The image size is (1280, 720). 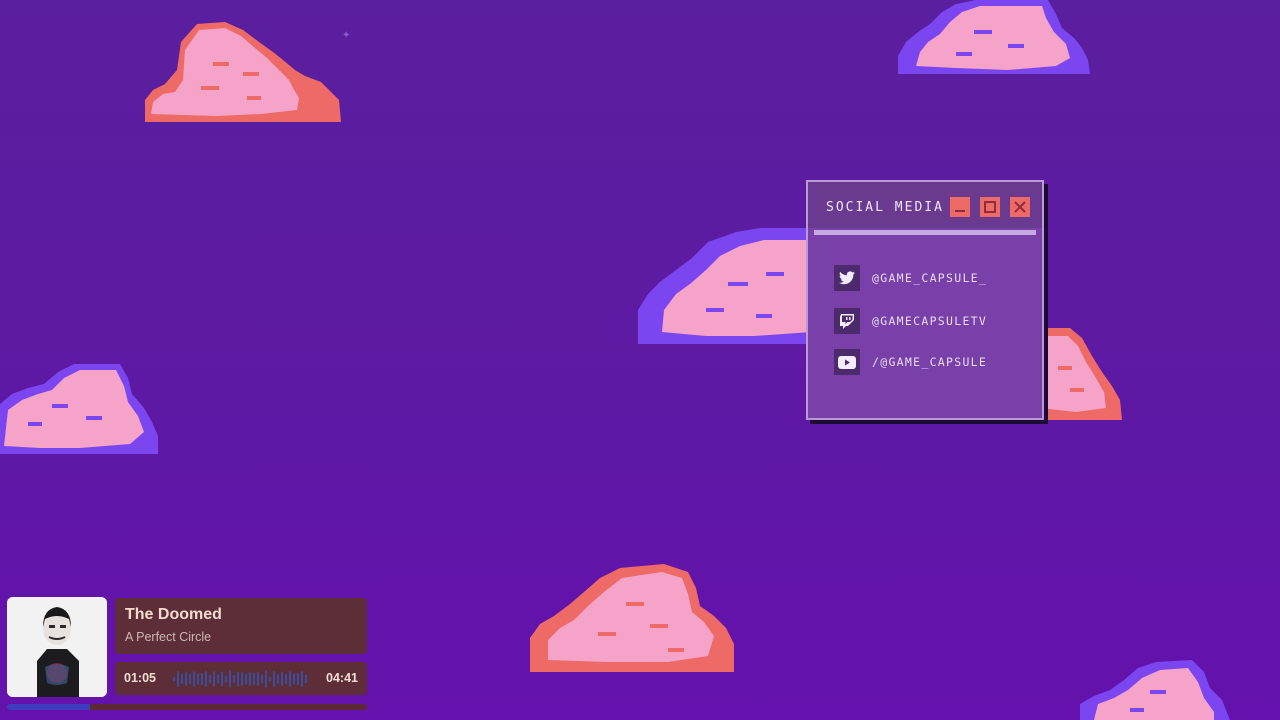 What do you see at coordinates (342, 678) in the screenshot?
I see `total-duration: 04:41` at bounding box center [342, 678].